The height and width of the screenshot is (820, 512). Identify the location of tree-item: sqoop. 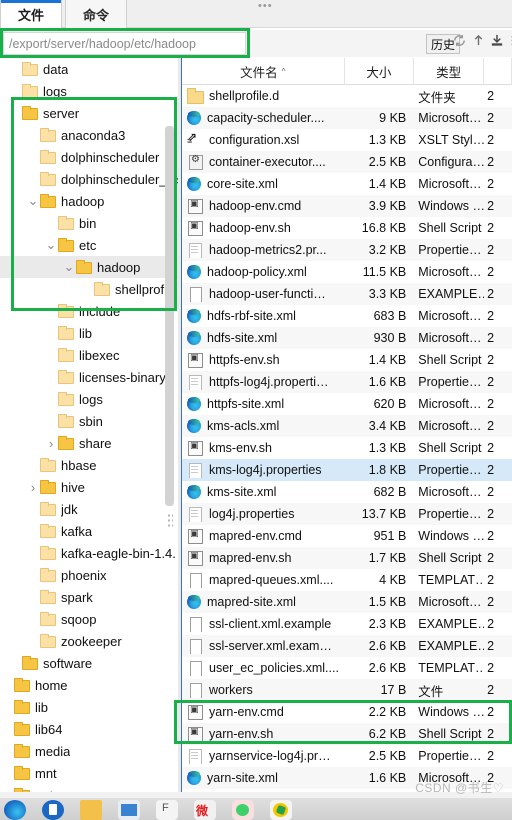
(89, 619).